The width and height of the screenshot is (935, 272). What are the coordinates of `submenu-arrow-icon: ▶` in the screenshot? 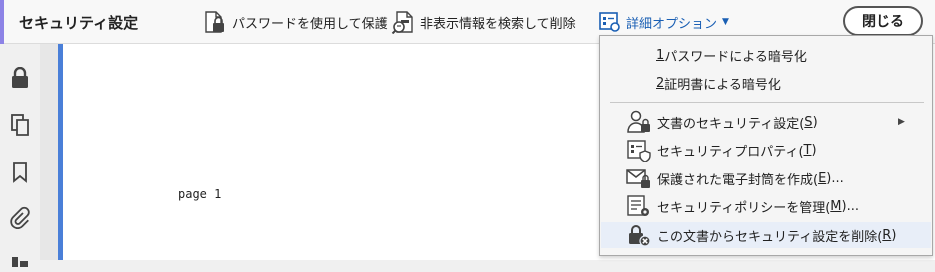 It's located at (901, 122).